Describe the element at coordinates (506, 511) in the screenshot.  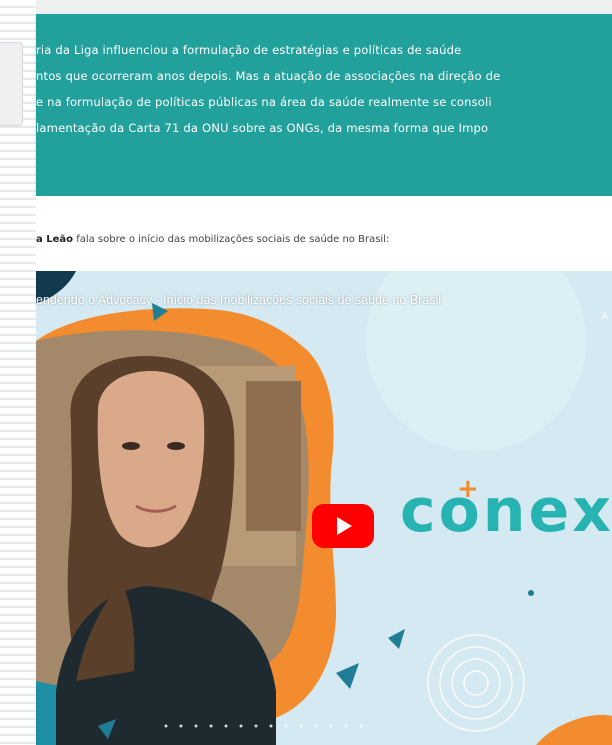
I see `conex-logo-text: conex` at that location.